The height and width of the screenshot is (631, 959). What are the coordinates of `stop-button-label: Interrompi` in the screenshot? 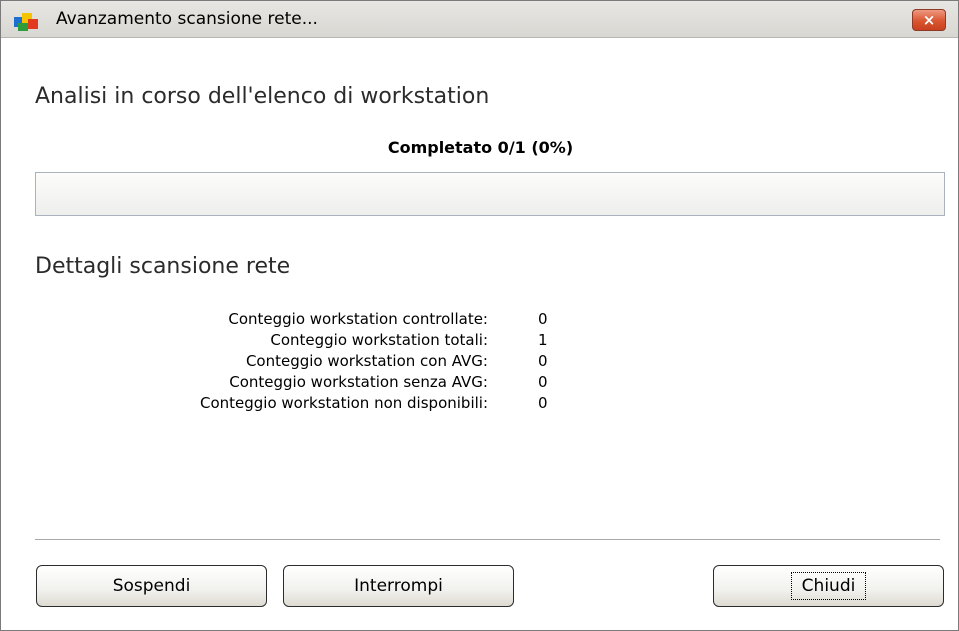 It's located at (398, 586).